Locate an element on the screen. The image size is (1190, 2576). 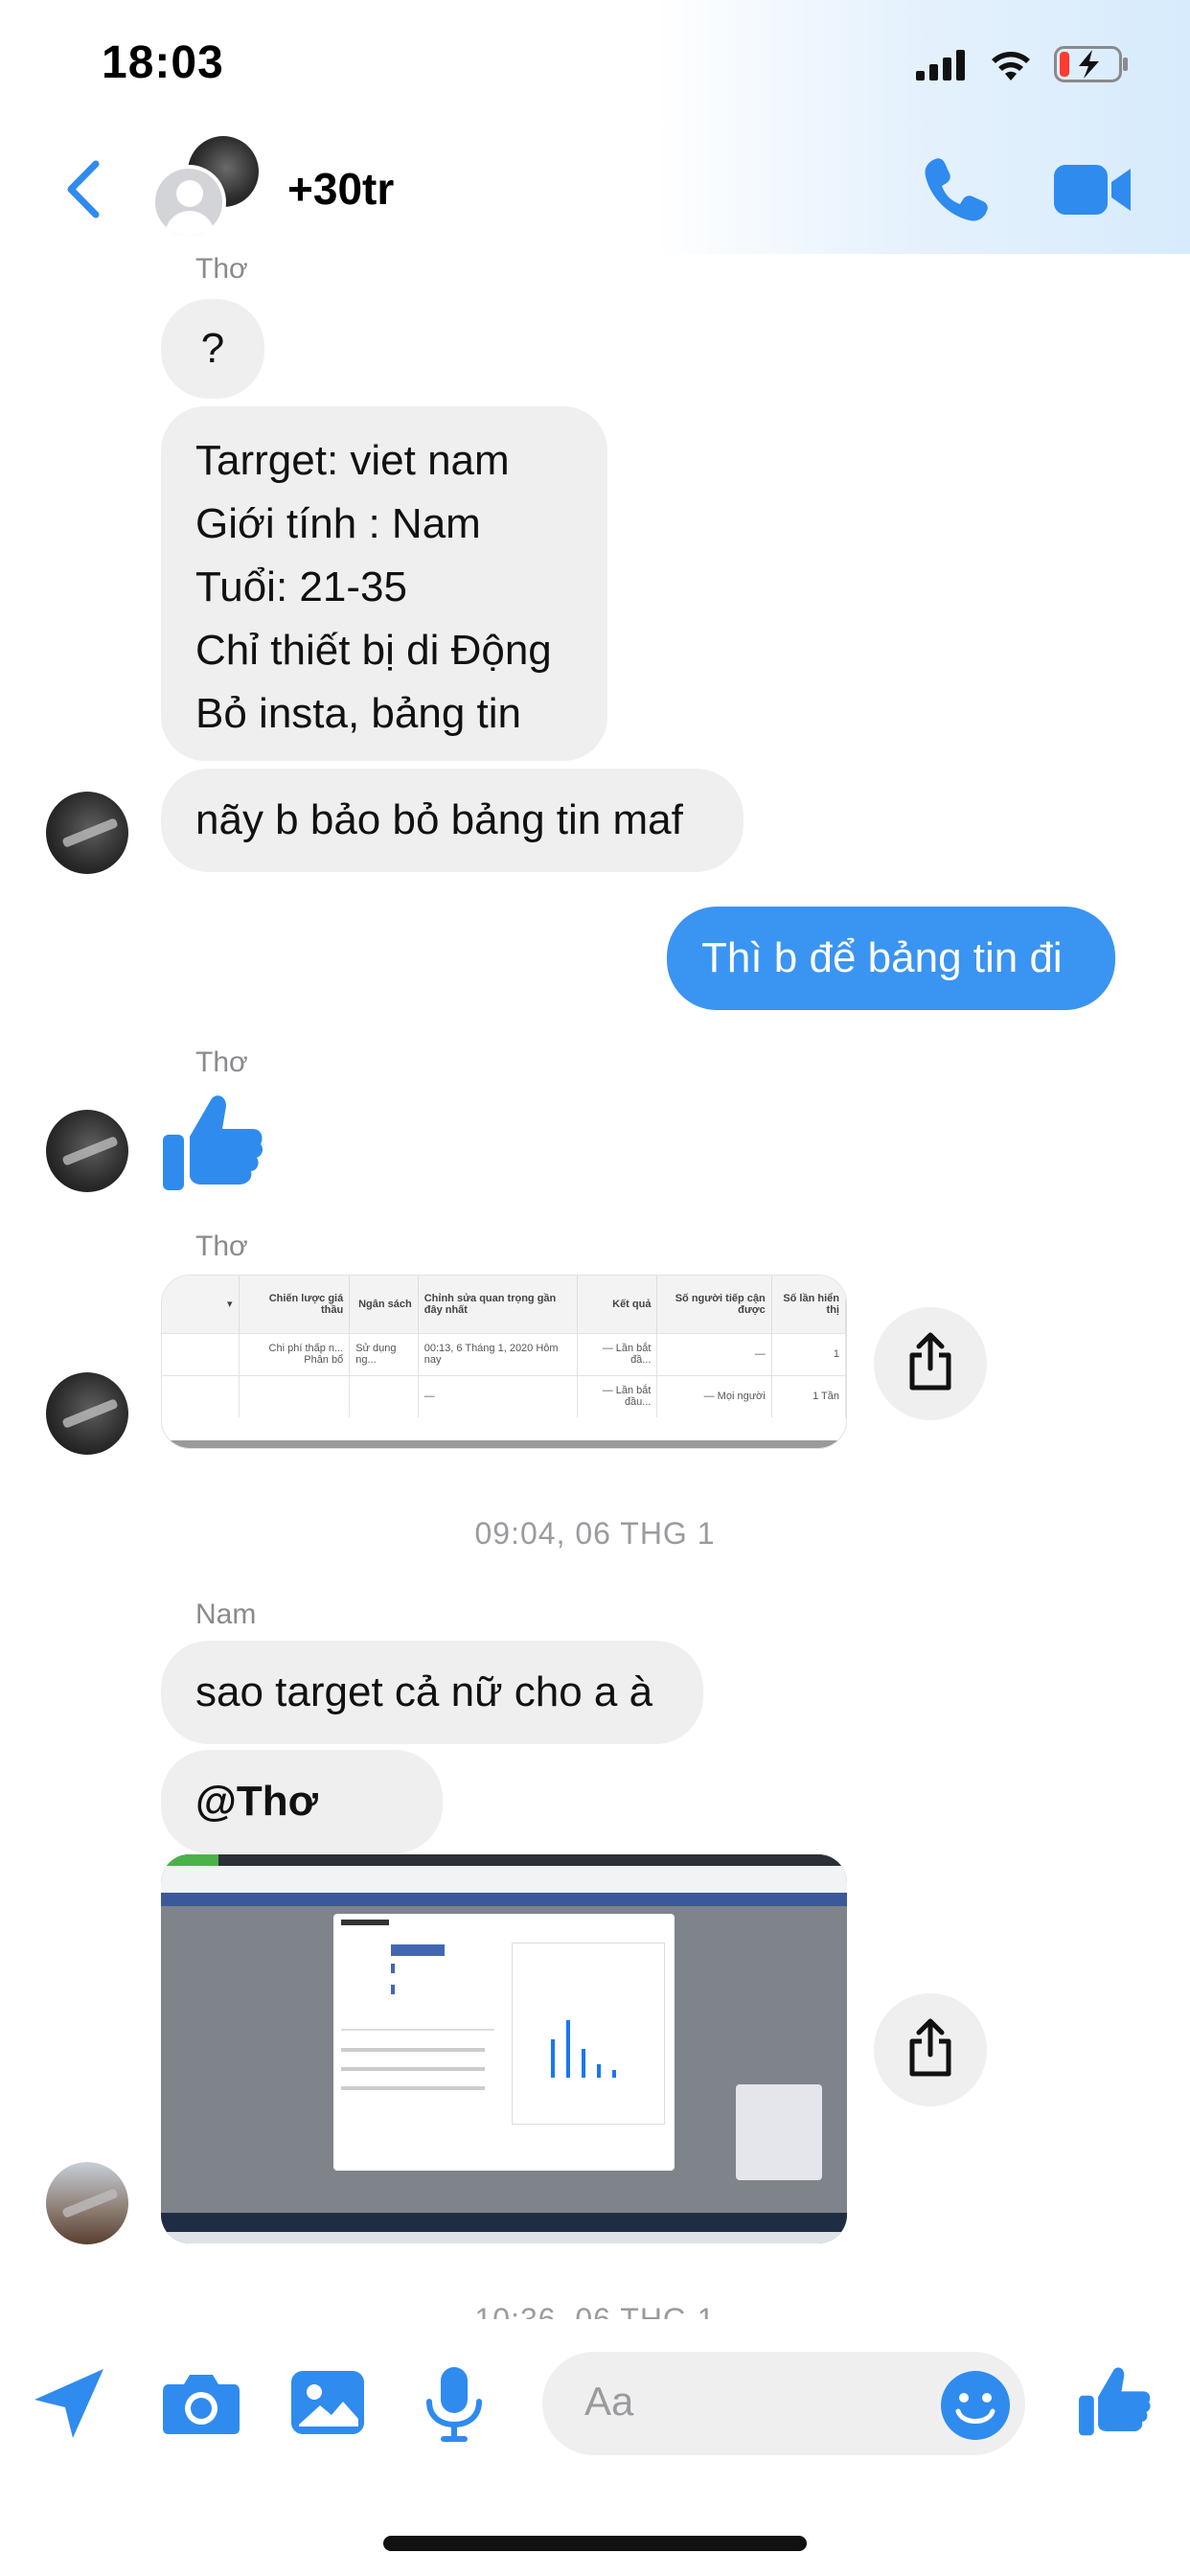
table-header: ▾ is located at coordinates (201, 1304).